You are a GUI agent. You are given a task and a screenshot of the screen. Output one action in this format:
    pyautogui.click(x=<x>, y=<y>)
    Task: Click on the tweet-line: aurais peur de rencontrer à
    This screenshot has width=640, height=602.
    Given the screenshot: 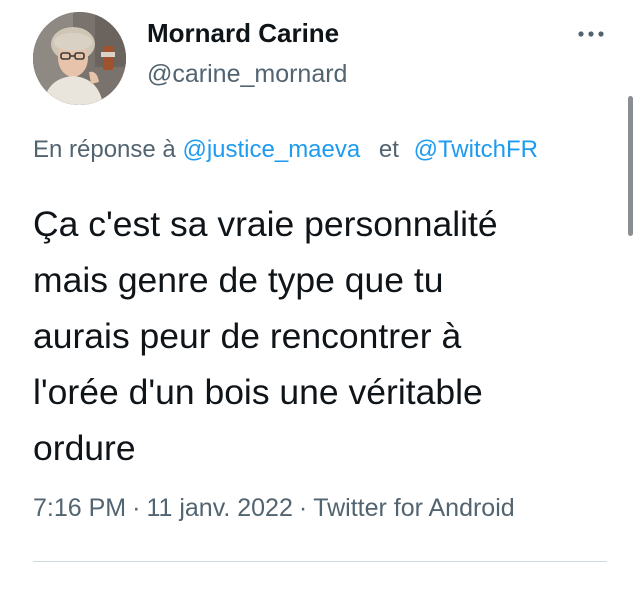 What is the action you would take?
    pyautogui.click(x=247, y=336)
    